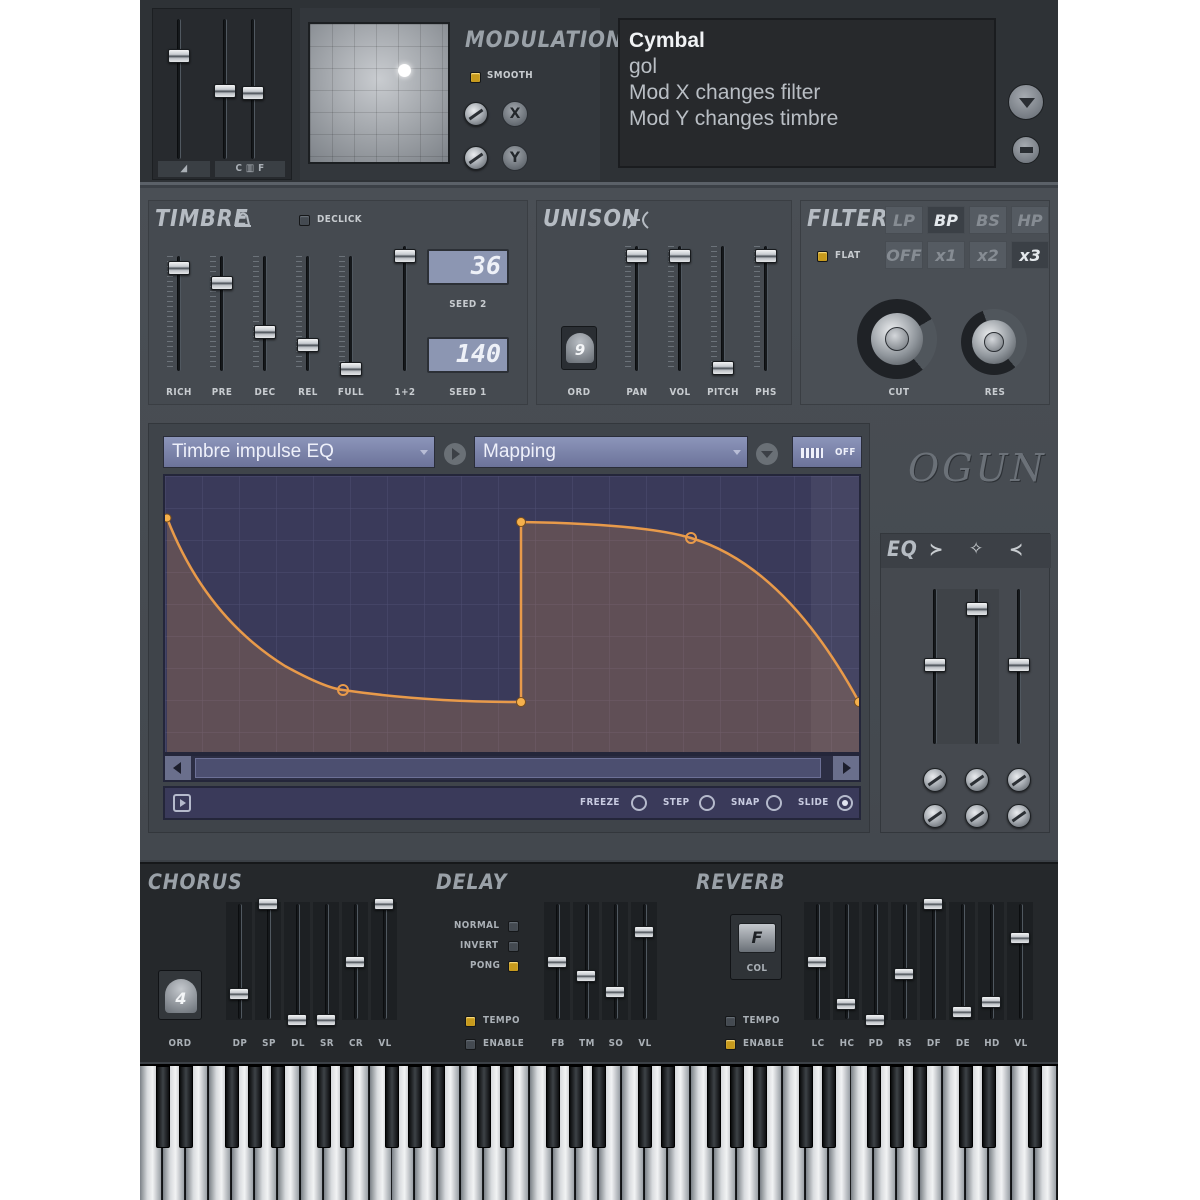 This screenshot has width=1200, height=1200. Describe the element at coordinates (846, 768) in the screenshot. I see `scroll-right-button` at that location.